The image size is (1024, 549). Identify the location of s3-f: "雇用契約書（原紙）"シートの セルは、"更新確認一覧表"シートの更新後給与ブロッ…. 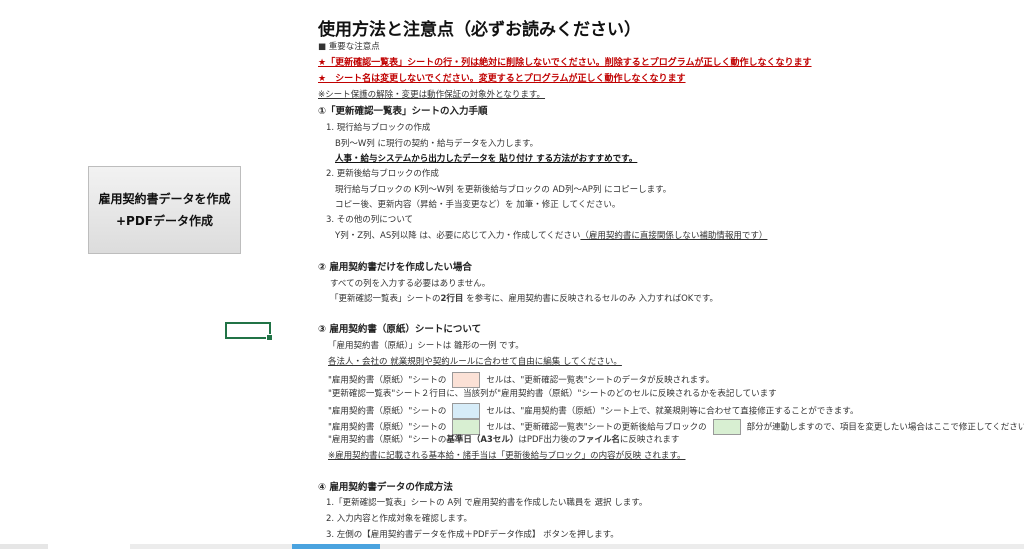
(676, 427).